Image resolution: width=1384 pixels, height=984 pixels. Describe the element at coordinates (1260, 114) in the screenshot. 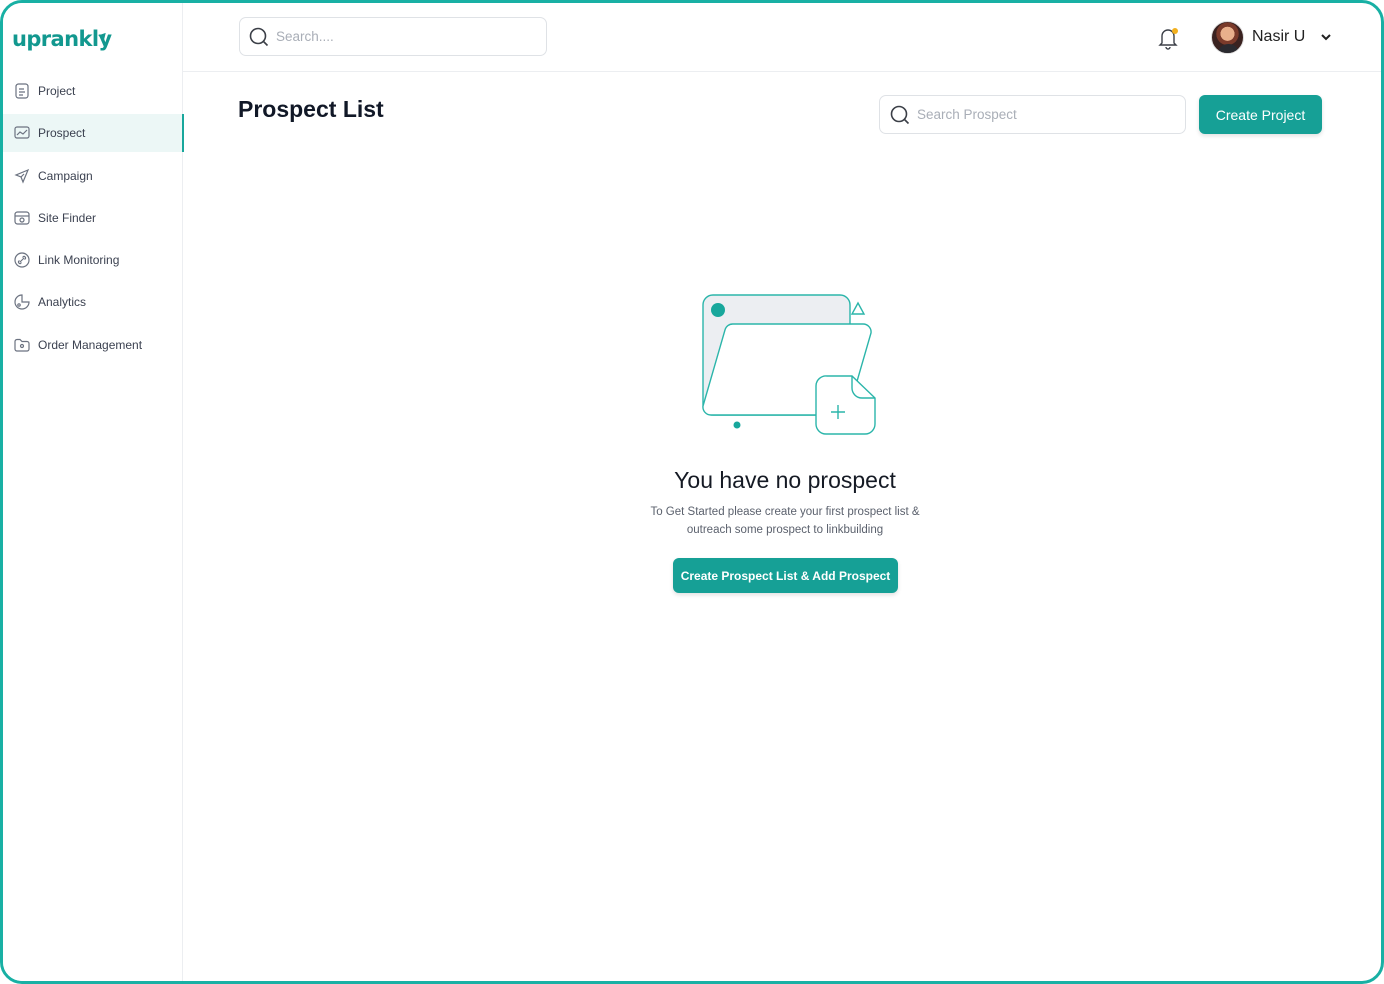

I see `create-project-button: Create Project` at that location.